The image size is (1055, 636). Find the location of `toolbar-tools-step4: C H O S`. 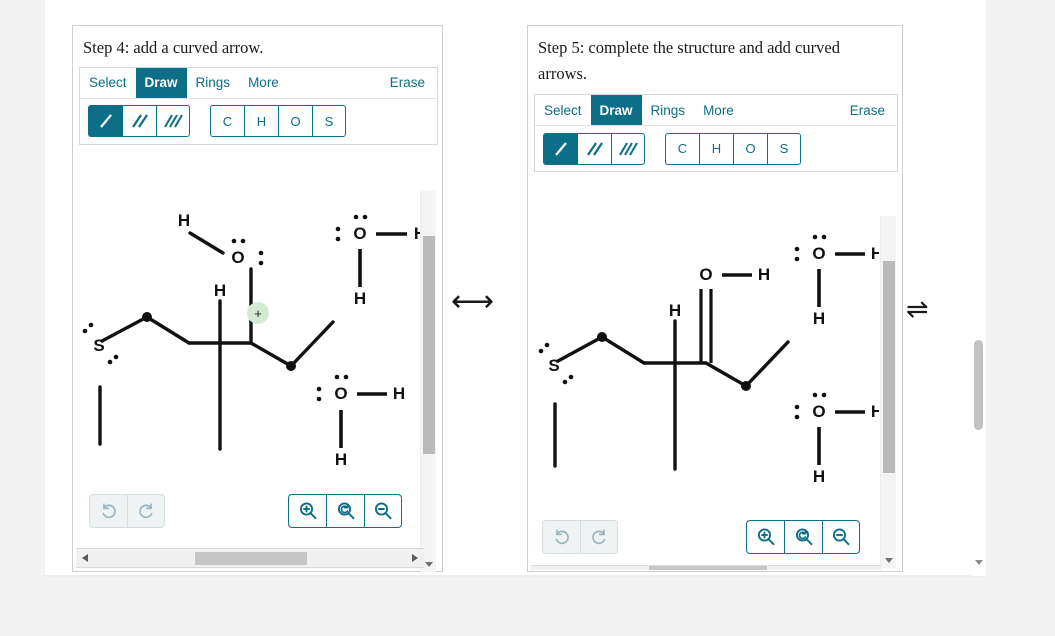

toolbar-tools-step4: C H O S is located at coordinates (258, 121).